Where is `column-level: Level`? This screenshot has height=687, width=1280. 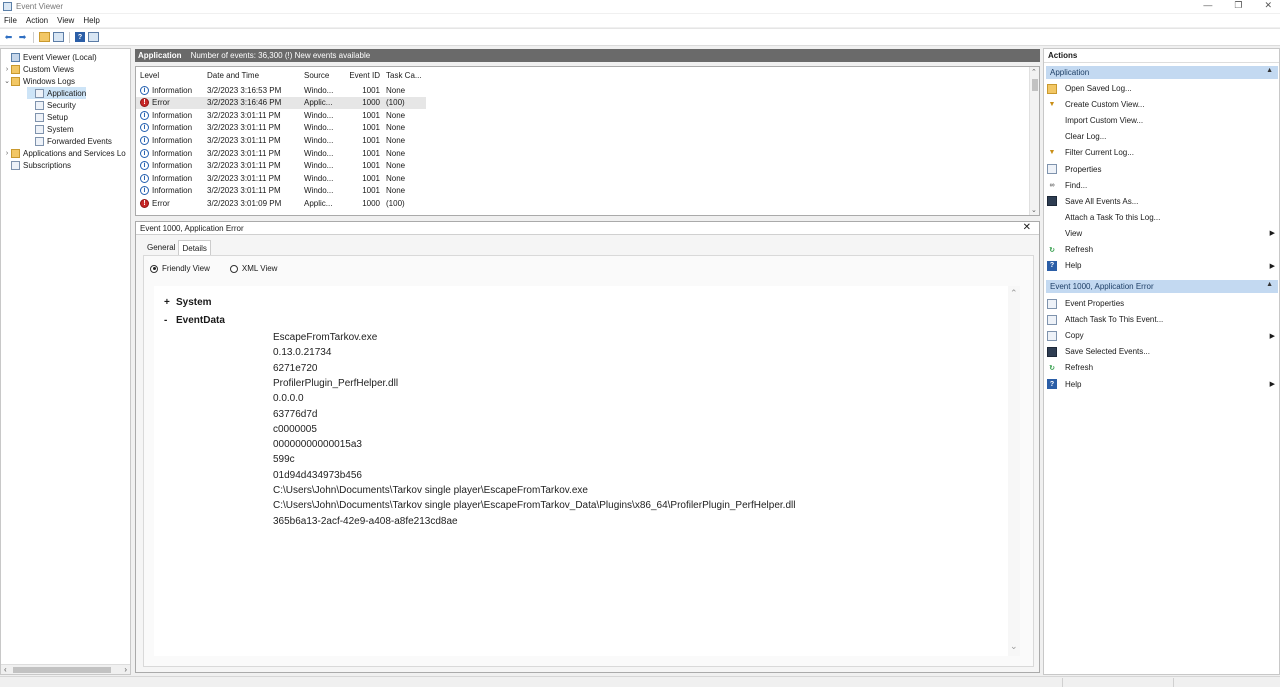 column-level: Level is located at coordinates (170, 75).